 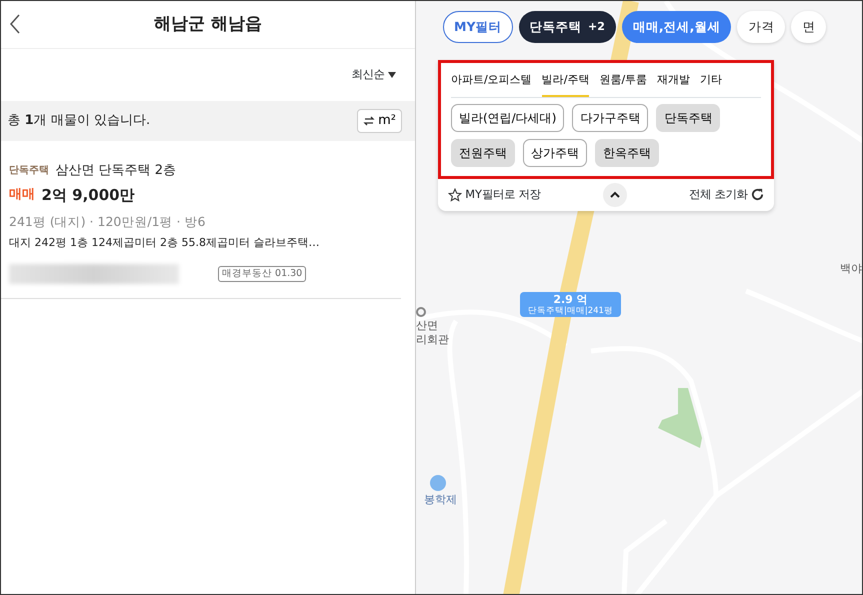 I want to click on filter-chip: 단독주택 +2, so click(x=567, y=27).